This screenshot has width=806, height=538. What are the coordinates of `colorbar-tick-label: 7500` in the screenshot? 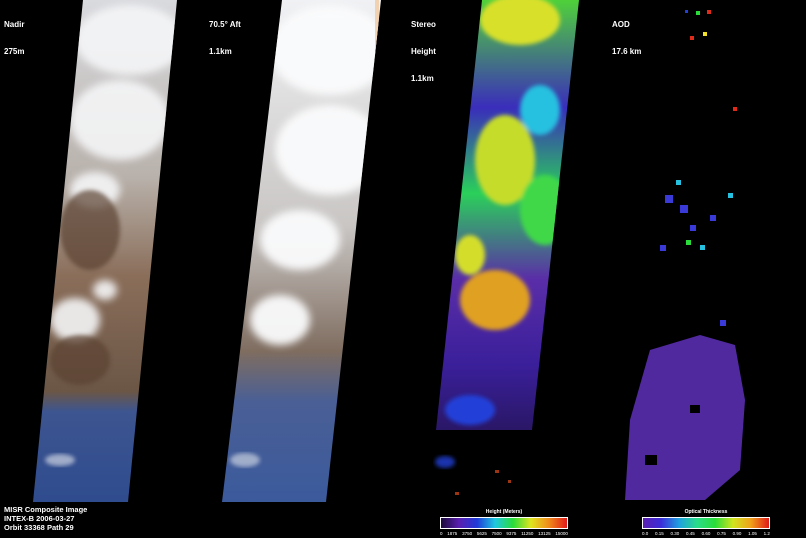 It's located at (496, 533).